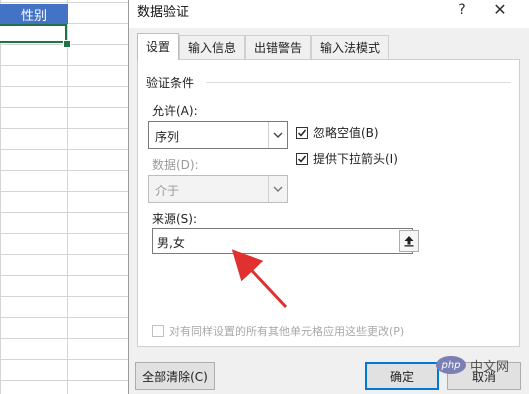 Image resolution: width=529 pixels, height=394 pixels. Describe the element at coordinates (34, 14) in the screenshot. I see `header-cell-gender: 性别` at that location.